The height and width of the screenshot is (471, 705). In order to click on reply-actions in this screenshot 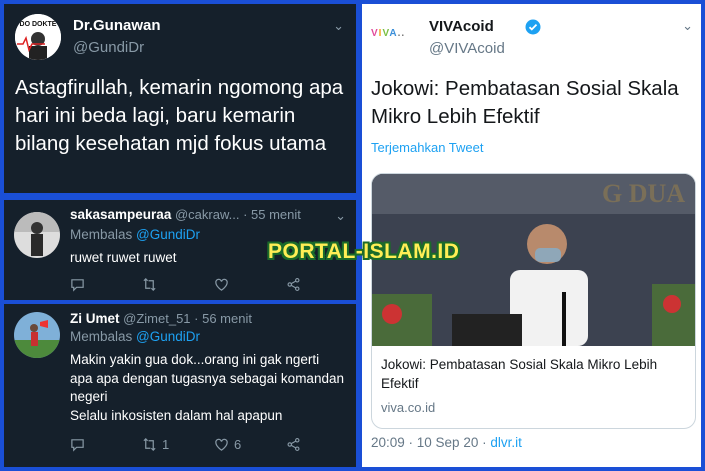, I will do `click(214, 284)`.